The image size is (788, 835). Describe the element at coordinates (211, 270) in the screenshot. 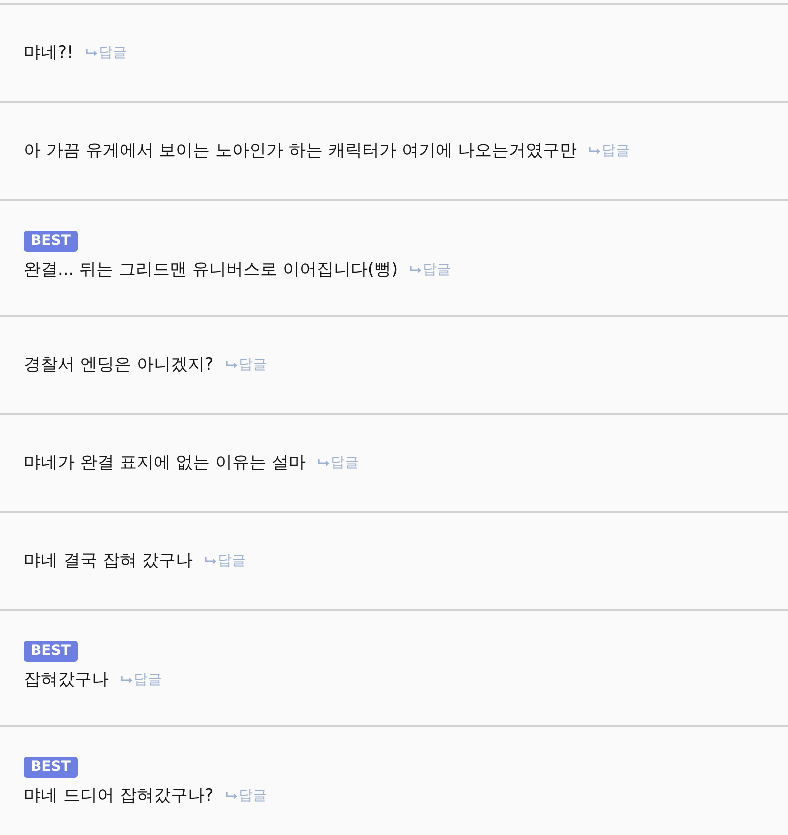

I see `comment-text: 완결... 뒤는 그리드맨 유니버스로 이어집니다(뻥)` at that location.